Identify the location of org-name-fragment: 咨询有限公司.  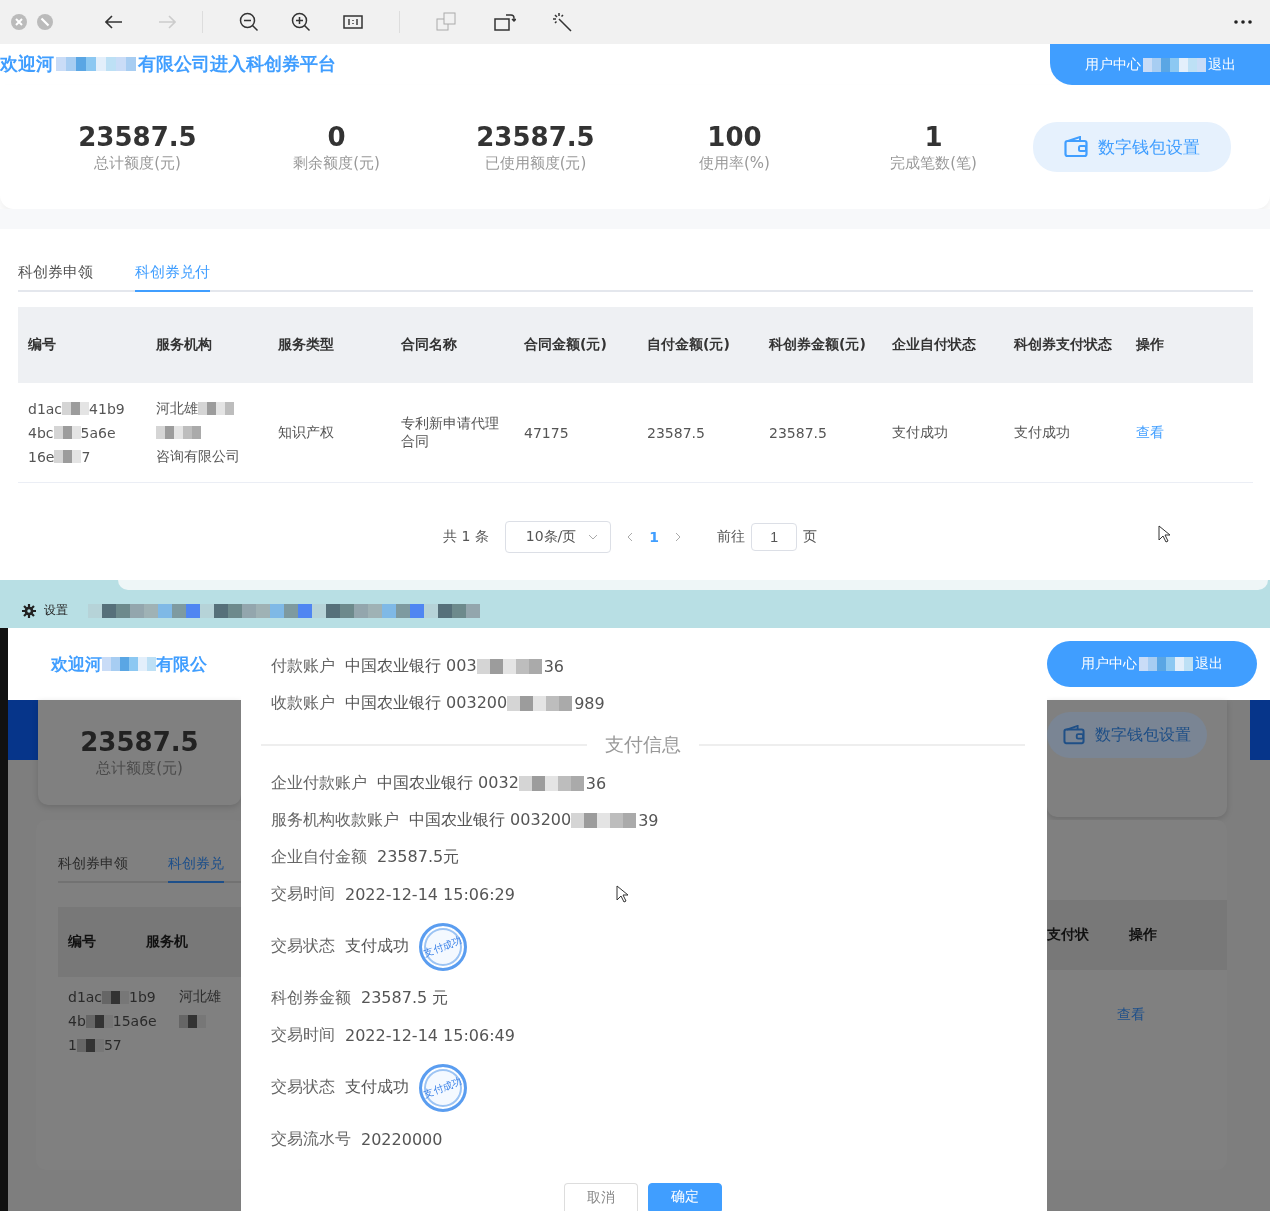
(198, 456).